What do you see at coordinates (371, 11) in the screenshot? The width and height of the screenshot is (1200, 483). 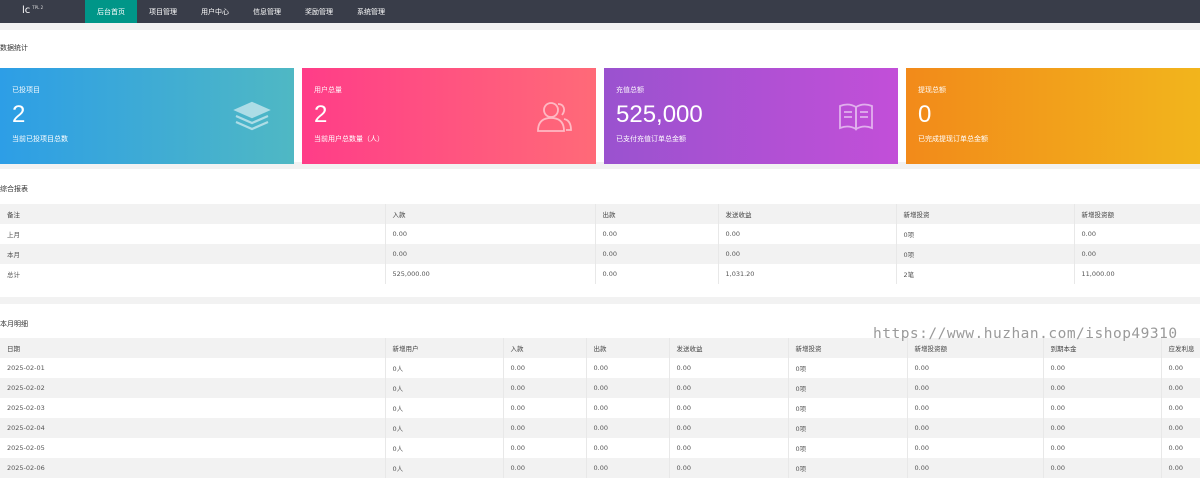 I see `nav-item-system: 系统管理` at bounding box center [371, 11].